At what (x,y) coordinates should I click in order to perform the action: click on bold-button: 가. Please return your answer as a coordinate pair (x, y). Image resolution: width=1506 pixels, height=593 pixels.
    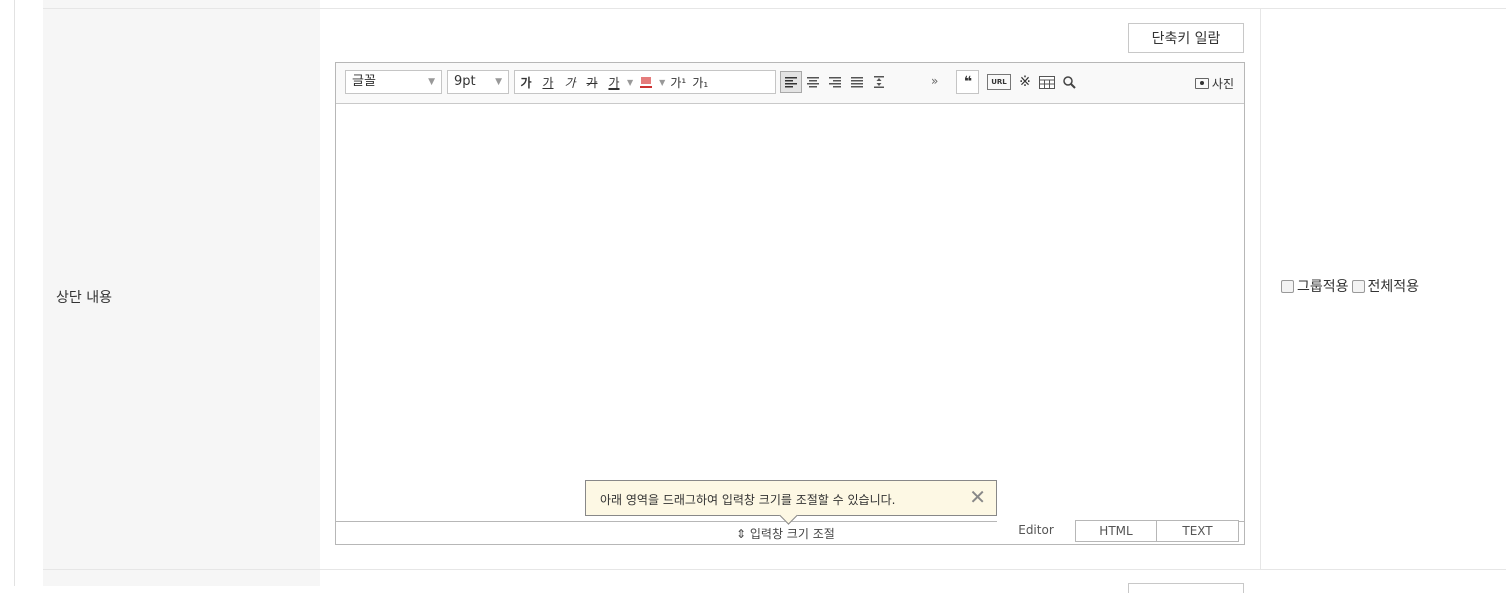
    Looking at the image, I should click on (526, 82).